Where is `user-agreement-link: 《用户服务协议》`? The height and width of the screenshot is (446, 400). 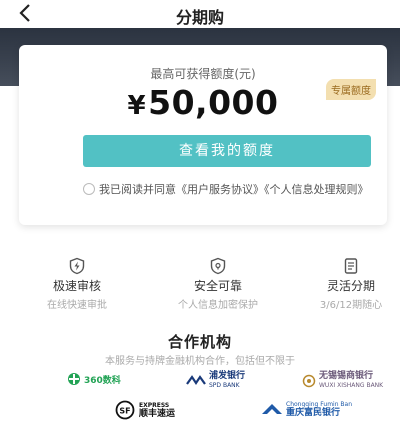 user-agreement-link: 《用户服务协议》 is located at coordinates (220, 189).